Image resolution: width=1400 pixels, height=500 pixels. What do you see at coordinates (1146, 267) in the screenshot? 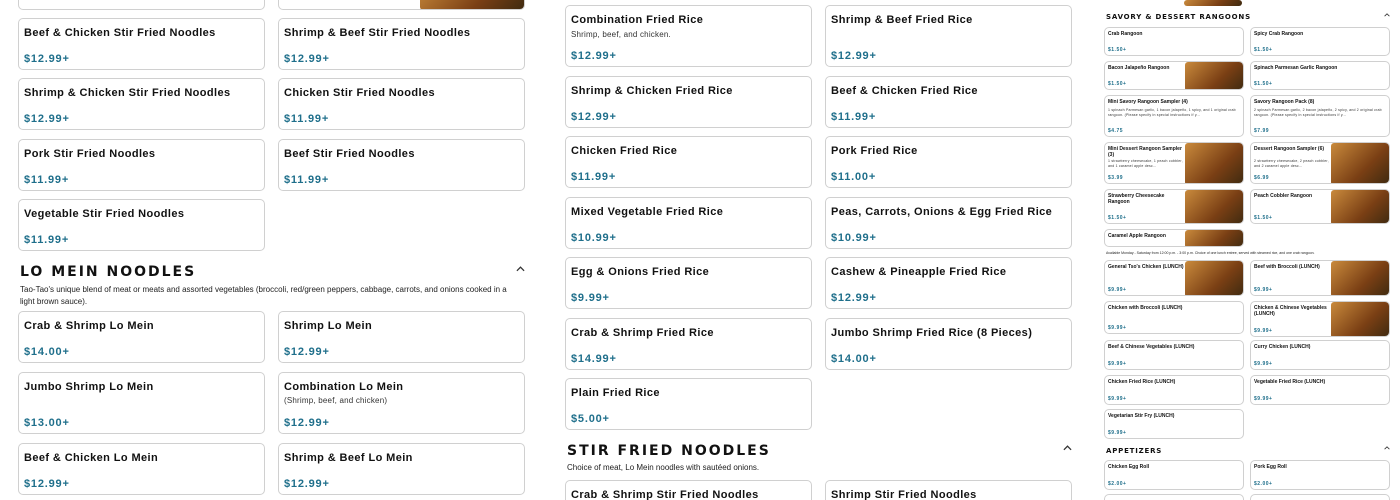
I see `item-name: General Tso's Chicken (LUNCH)` at bounding box center [1146, 267].